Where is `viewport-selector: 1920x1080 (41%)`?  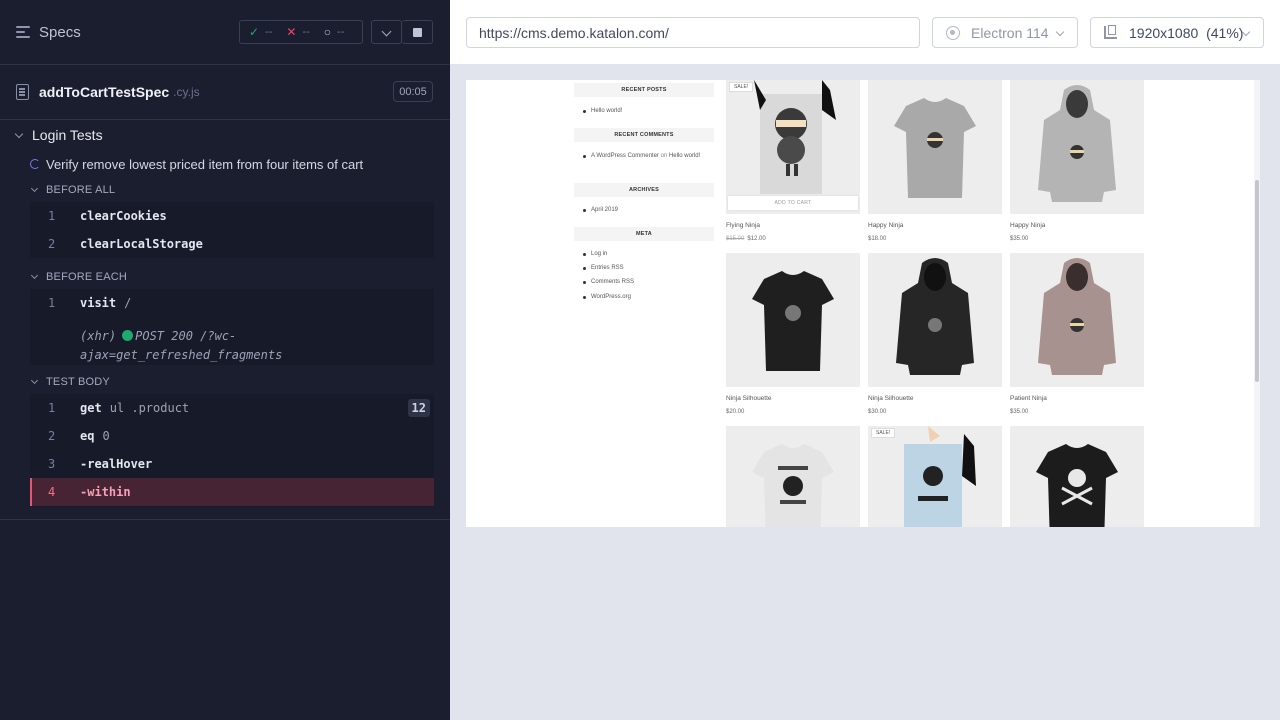
viewport-selector: 1920x1080 (41%) is located at coordinates (1177, 32).